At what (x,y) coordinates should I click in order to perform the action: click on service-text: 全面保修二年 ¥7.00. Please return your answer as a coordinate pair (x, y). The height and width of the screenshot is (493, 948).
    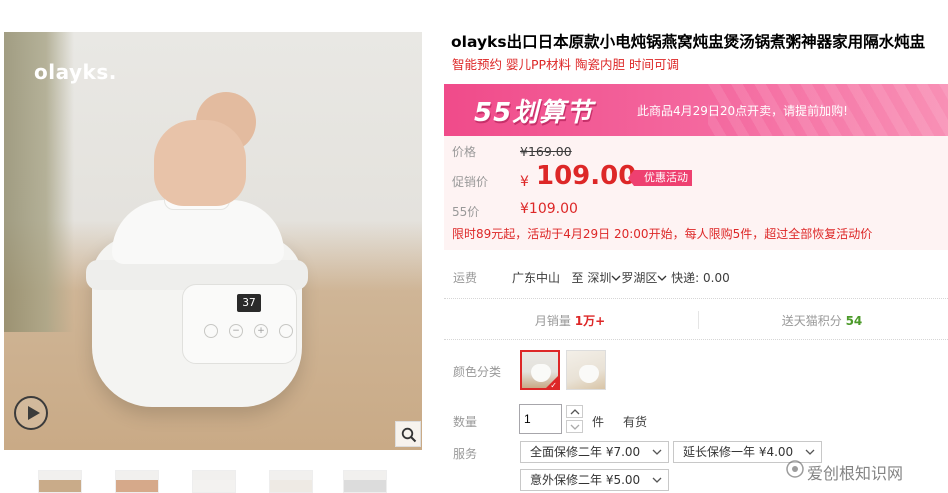
    Looking at the image, I should click on (585, 452).